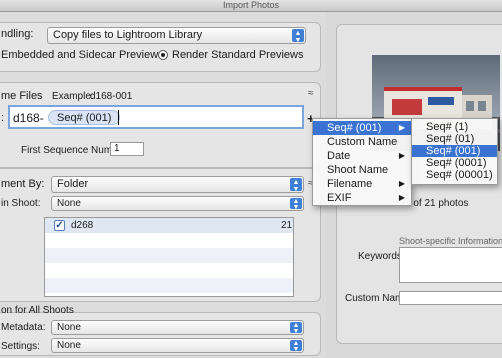  I want to click on all-shoots-title: on for All Shoots, so click(37, 310).